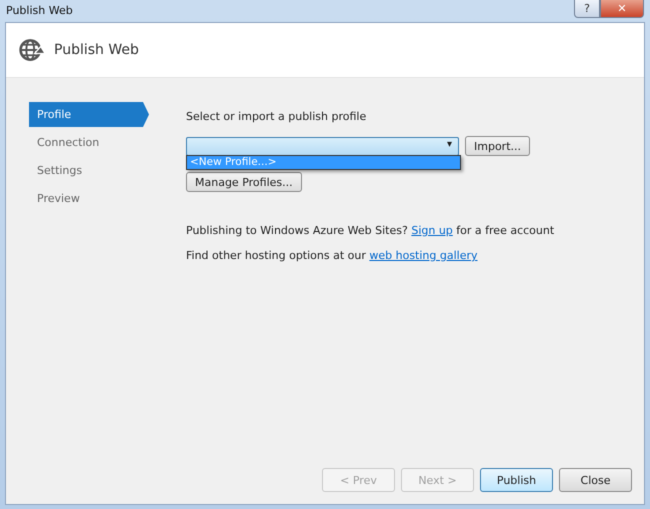 This screenshot has height=509, width=650. I want to click on info-text: Find other hosting options at our web hosting gallery, so click(332, 255).